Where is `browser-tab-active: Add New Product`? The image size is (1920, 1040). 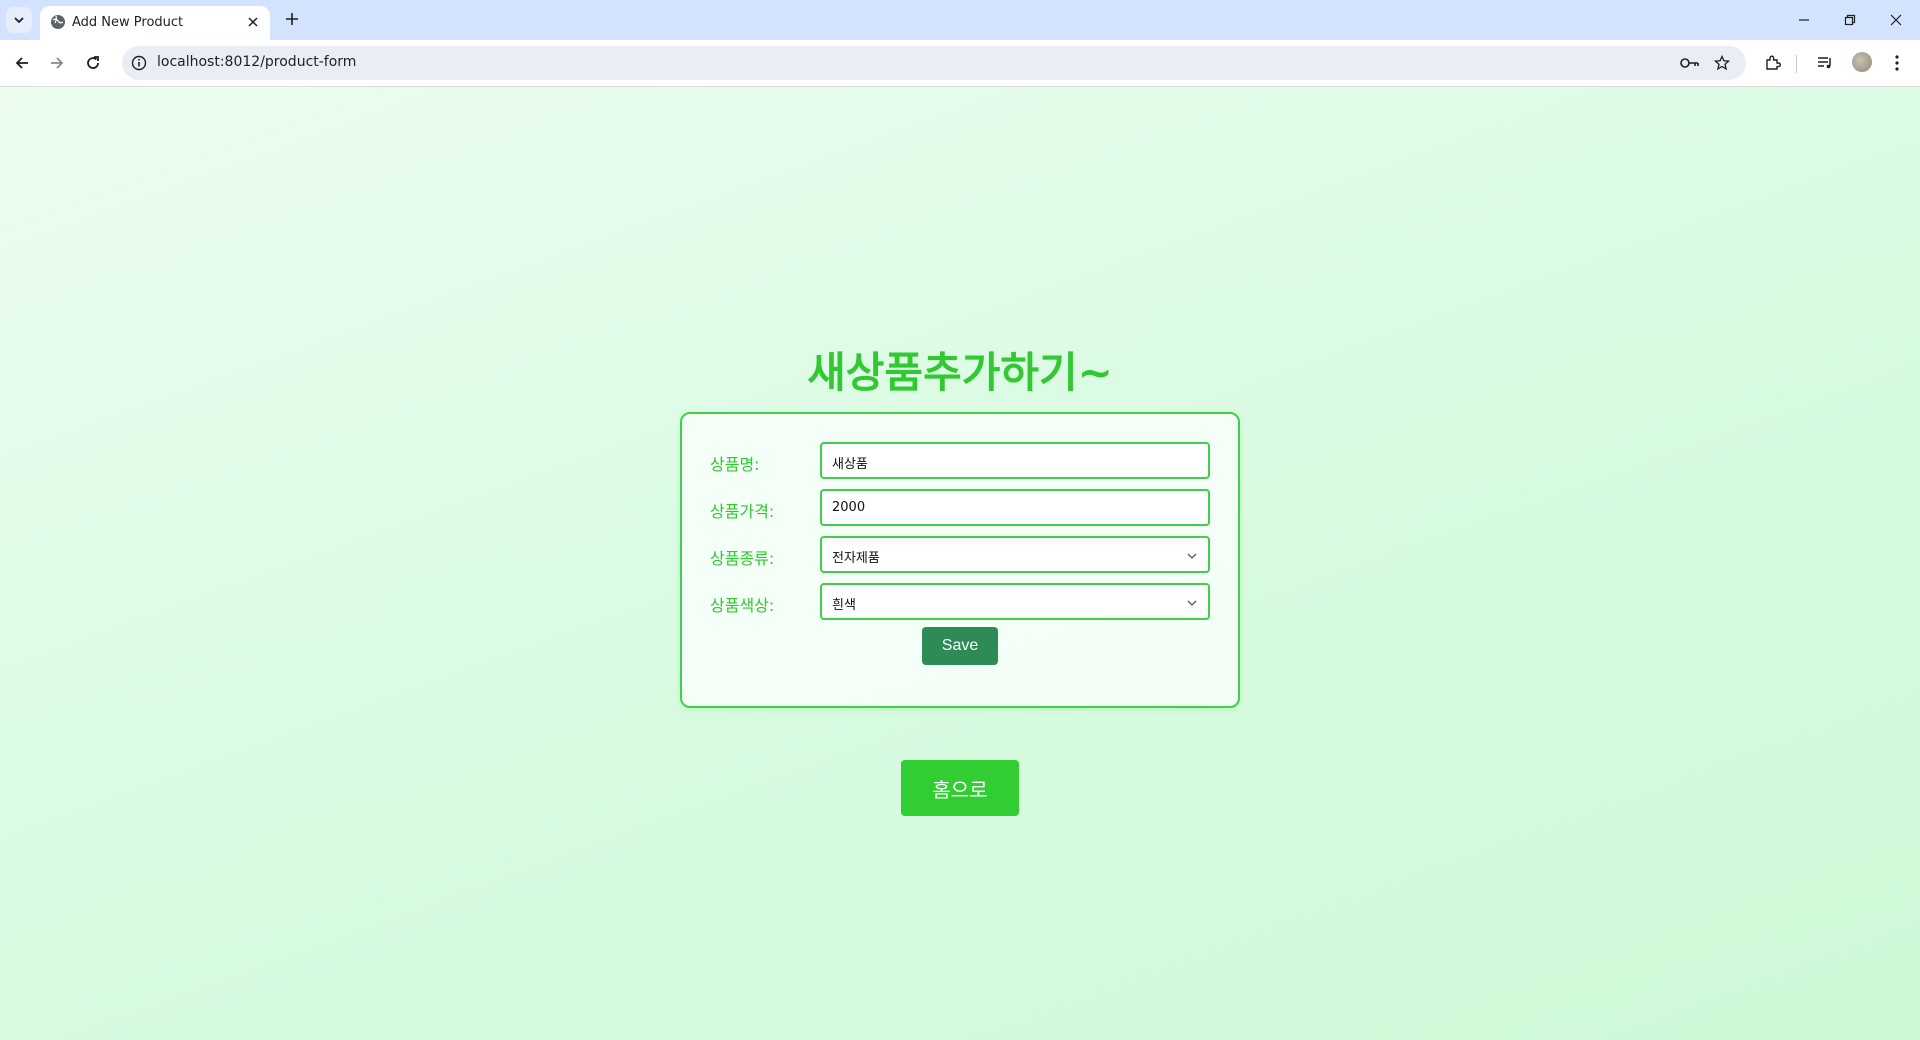
browser-tab-active: Add New Product is located at coordinates (155, 23).